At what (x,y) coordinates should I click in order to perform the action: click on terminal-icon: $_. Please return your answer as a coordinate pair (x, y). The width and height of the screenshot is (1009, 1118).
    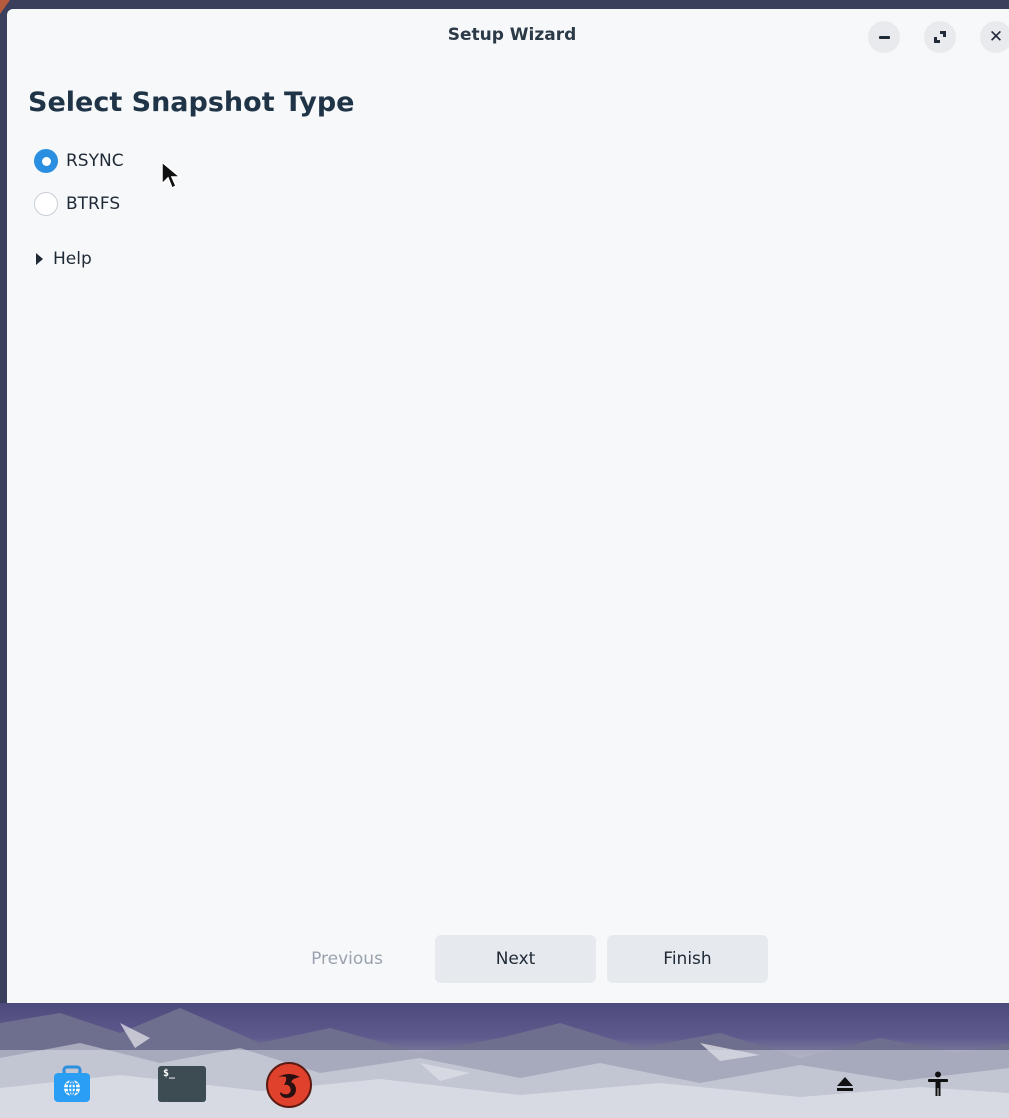
    Looking at the image, I should click on (182, 1084).